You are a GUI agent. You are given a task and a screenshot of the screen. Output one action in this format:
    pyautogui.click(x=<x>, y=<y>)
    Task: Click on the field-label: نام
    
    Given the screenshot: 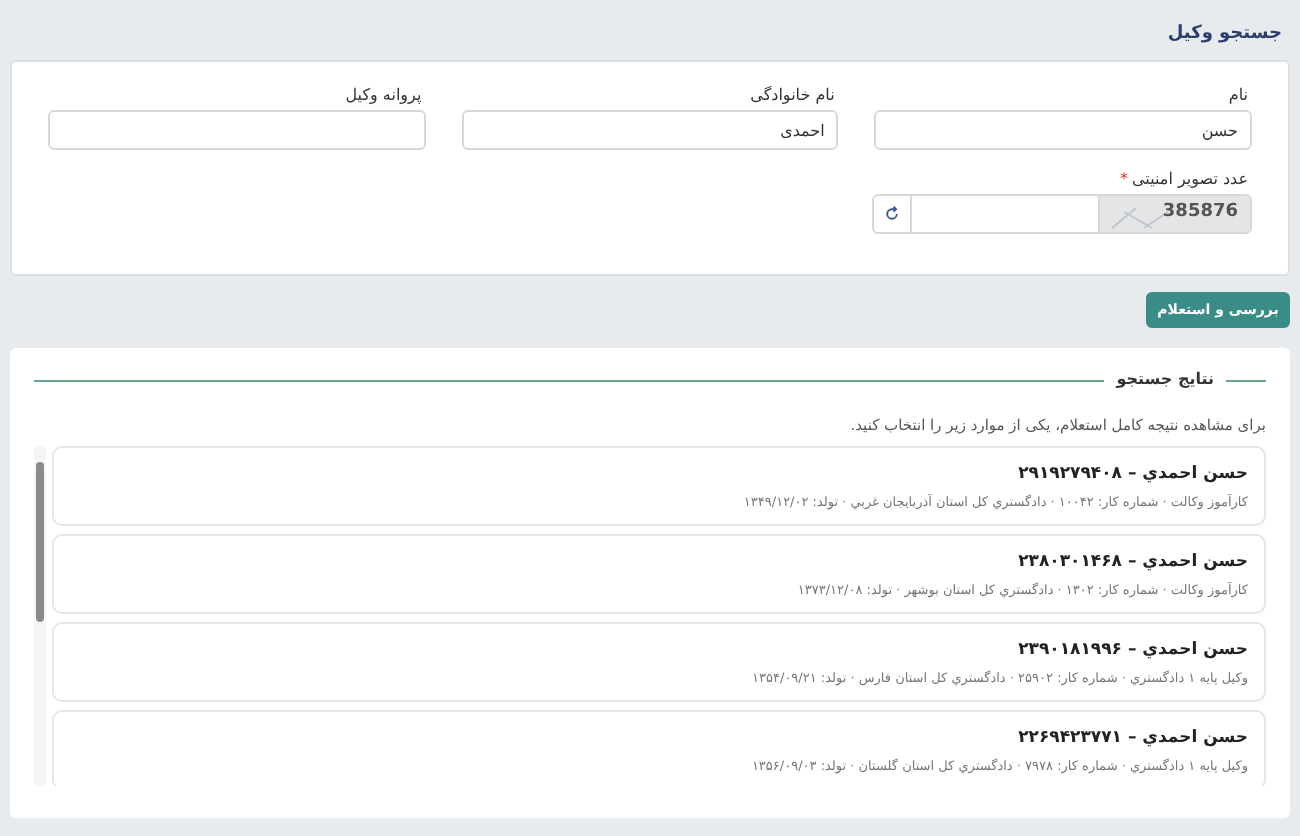 What is the action you would take?
    pyautogui.click(x=1238, y=96)
    